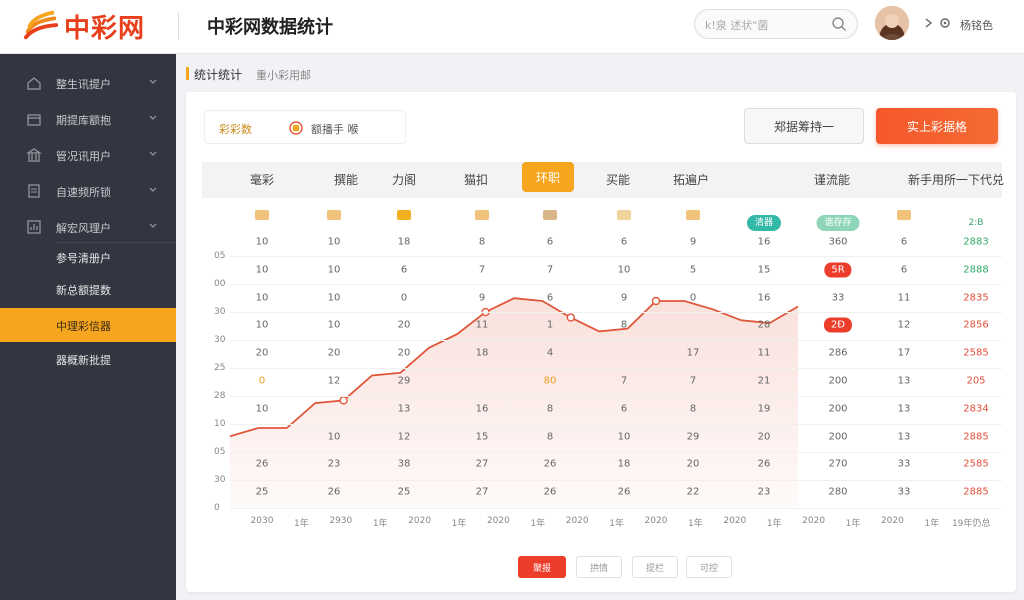 Image resolution: width=1024 pixels, height=600 pixels. I want to click on breadcrumb-main: 统计统计, so click(218, 74).